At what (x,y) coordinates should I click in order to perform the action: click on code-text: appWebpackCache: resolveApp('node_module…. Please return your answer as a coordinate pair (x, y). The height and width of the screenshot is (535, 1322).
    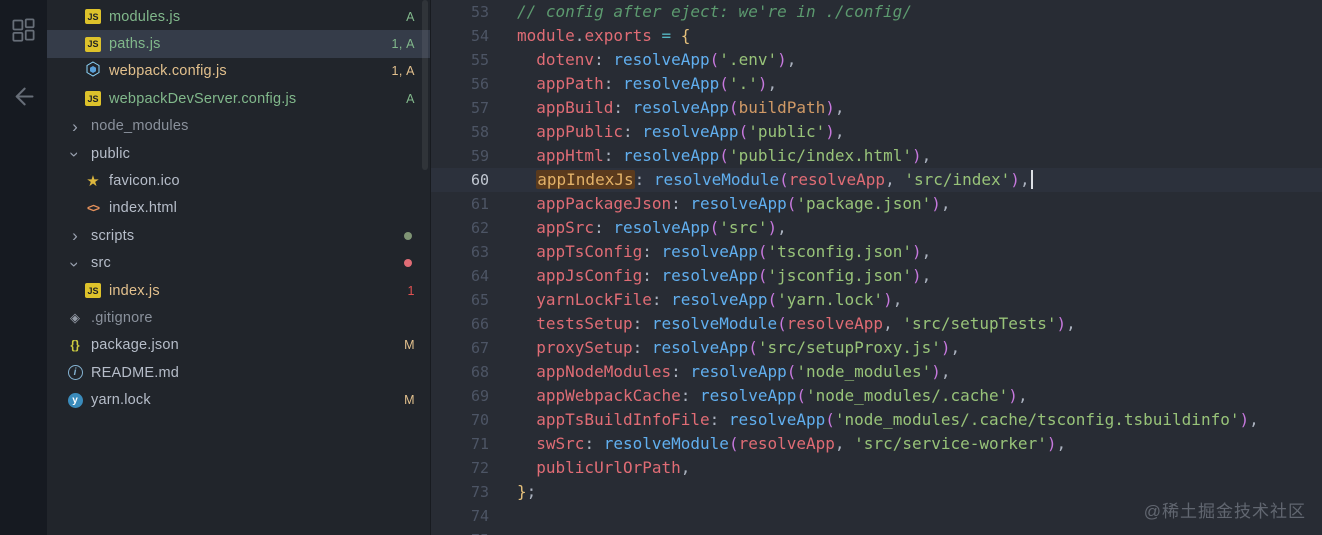
    Looking at the image, I should click on (782, 395).